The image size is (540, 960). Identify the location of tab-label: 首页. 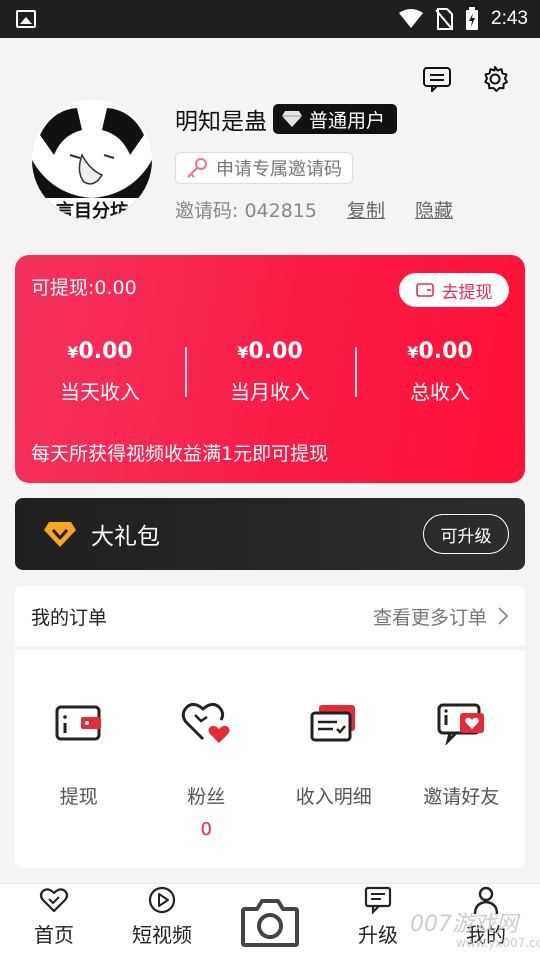
(54, 935).